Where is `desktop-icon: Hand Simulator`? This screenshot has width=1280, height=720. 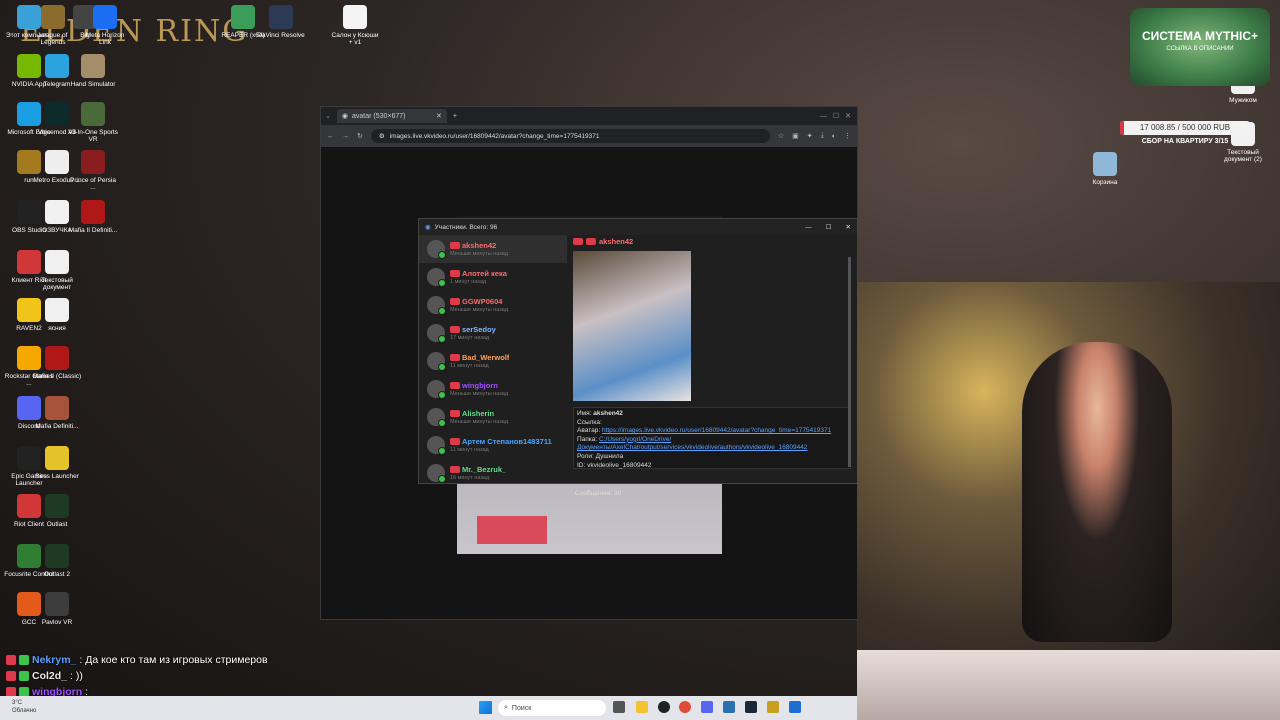
desktop-icon: Hand Simulator is located at coordinates (93, 71).